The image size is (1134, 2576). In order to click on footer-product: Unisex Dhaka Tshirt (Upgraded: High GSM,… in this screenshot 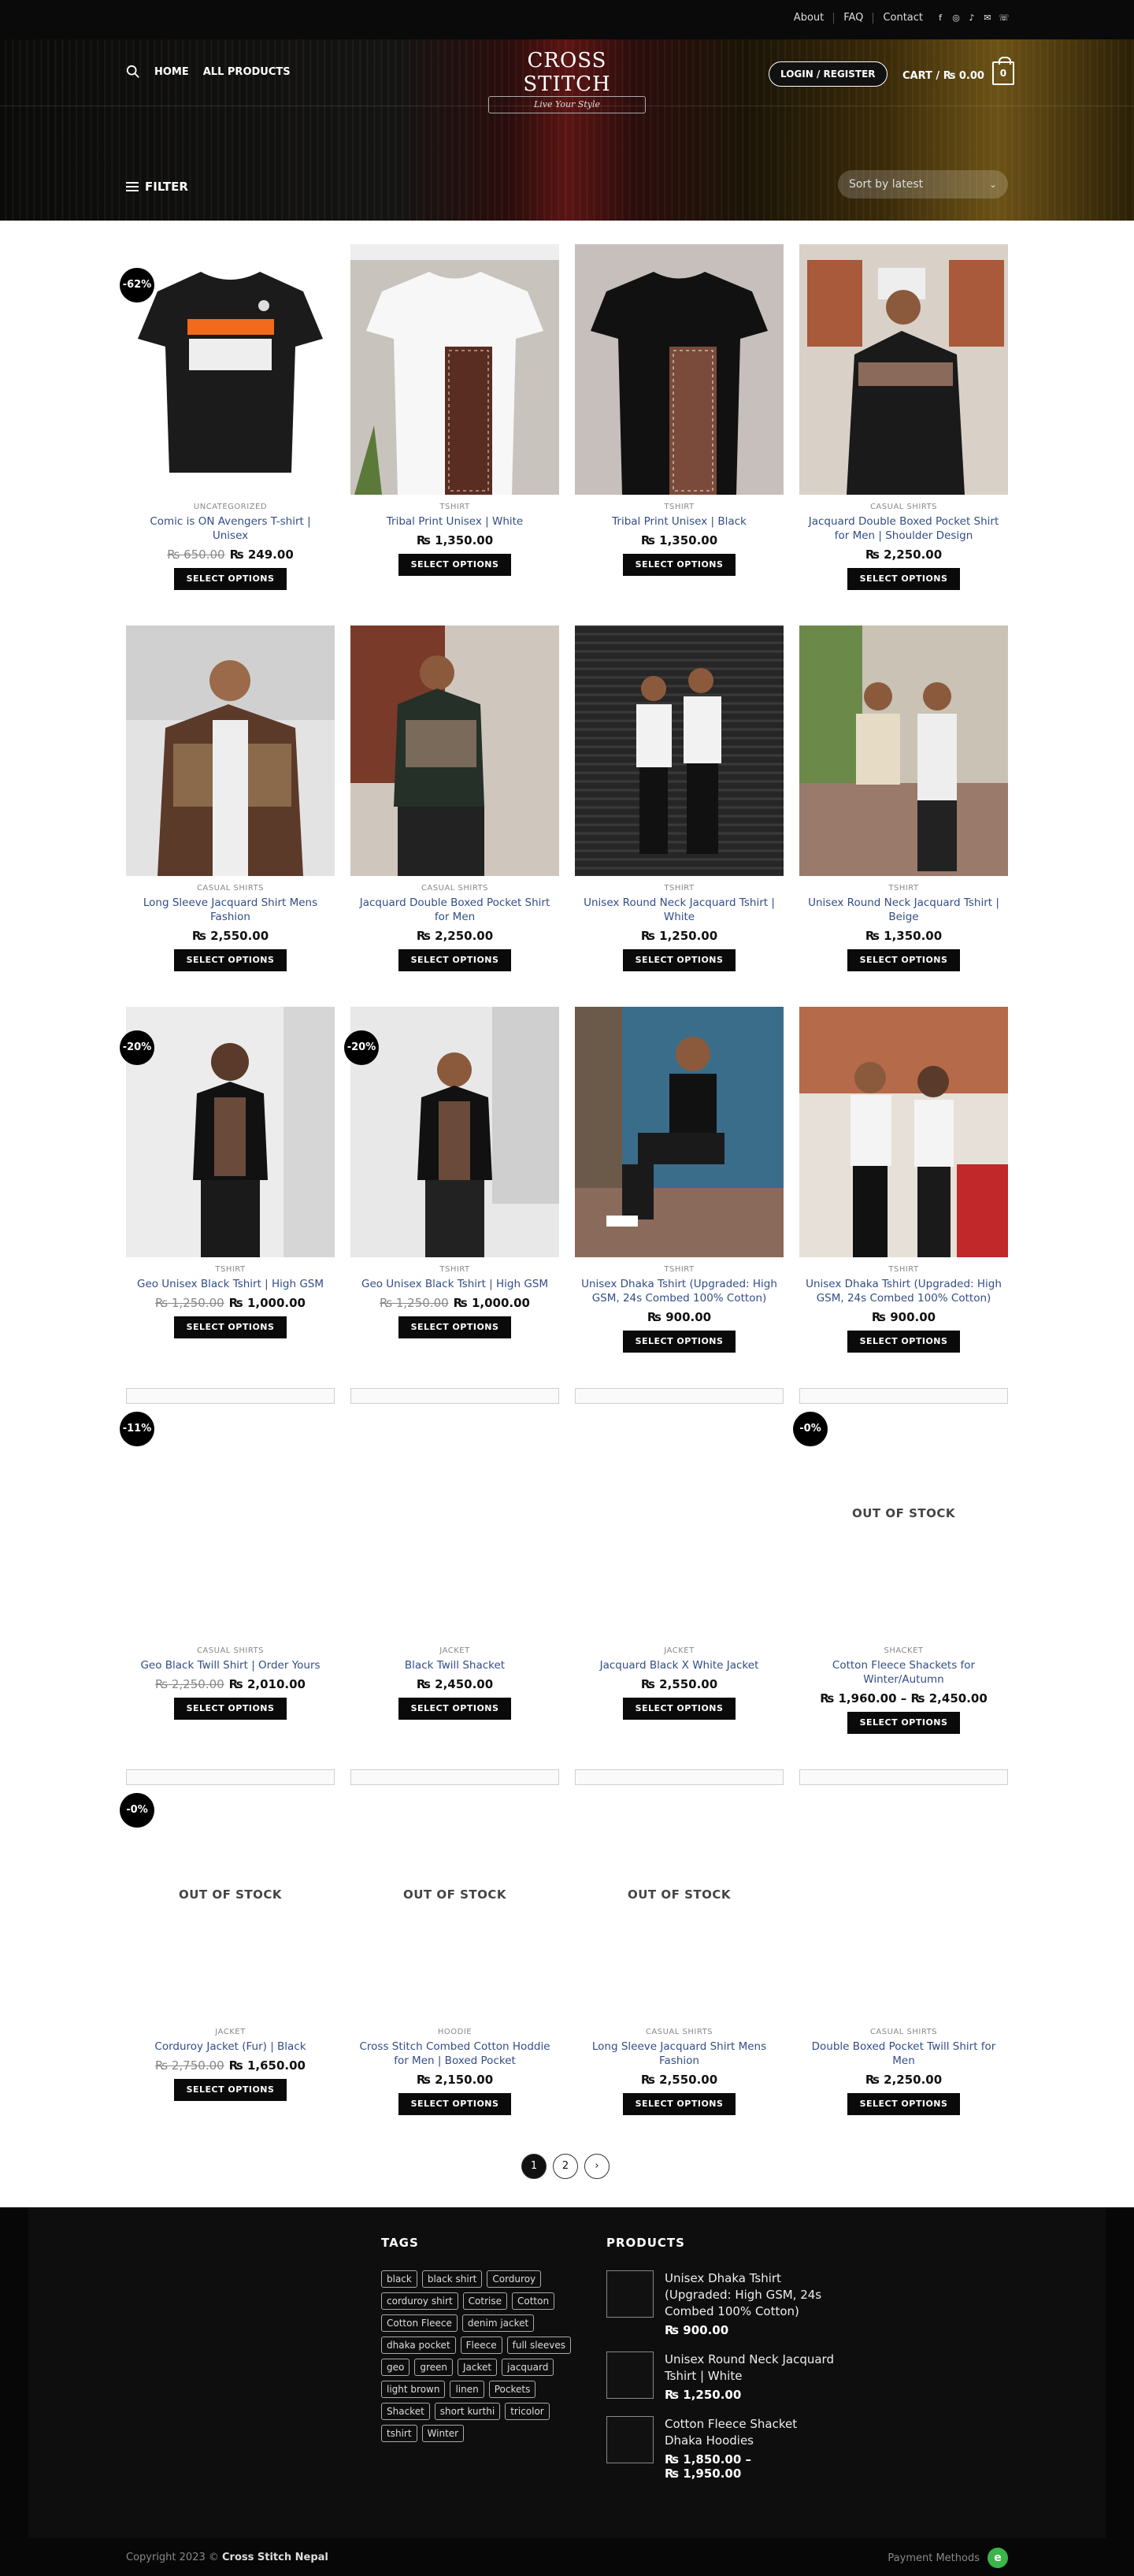, I will do `click(720, 2303)`.